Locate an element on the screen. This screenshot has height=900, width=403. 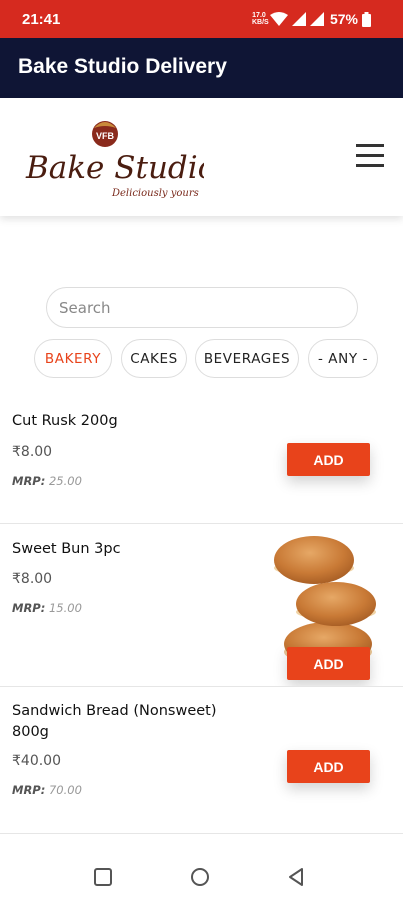
battery-percent: 57% is located at coordinates (343, 19).